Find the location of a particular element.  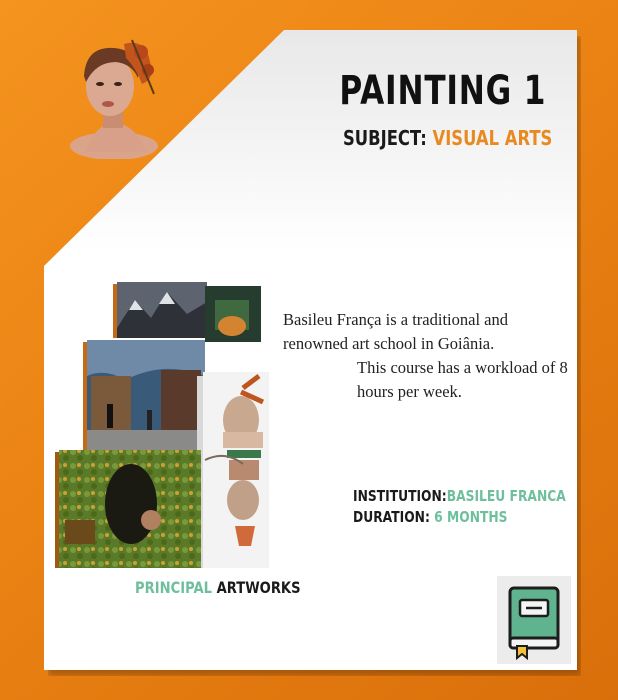

institution-value: BASILEU FRANCA is located at coordinates (506, 496).